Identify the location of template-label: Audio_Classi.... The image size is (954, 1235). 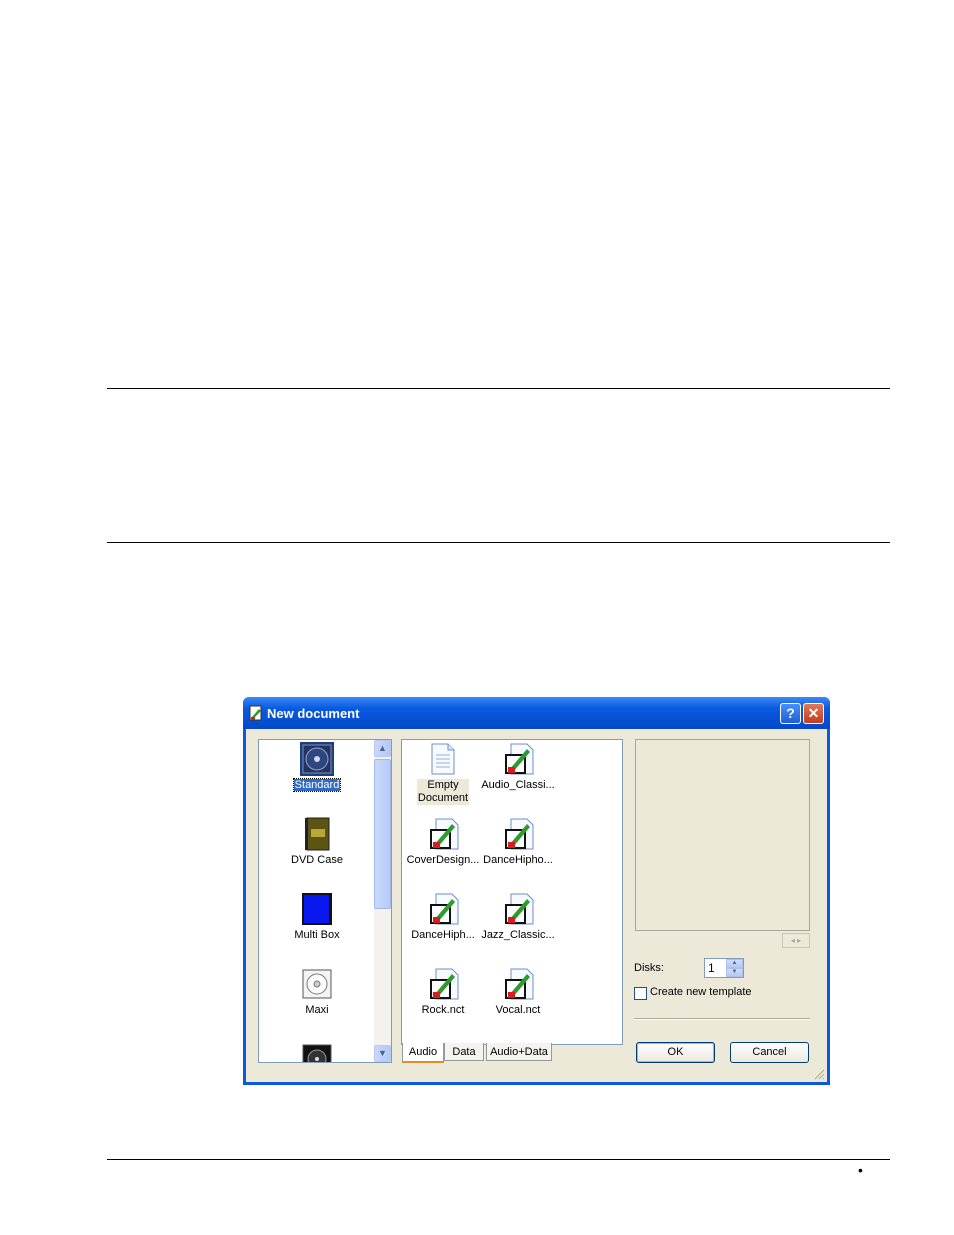
(518, 785).